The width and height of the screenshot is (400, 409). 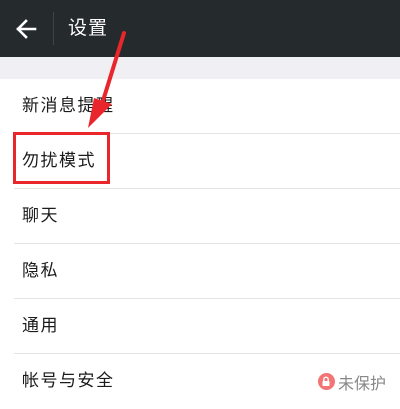 What do you see at coordinates (200, 216) in the screenshot?
I see `settings-item-chat: 聊天` at bounding box center [200, 216].